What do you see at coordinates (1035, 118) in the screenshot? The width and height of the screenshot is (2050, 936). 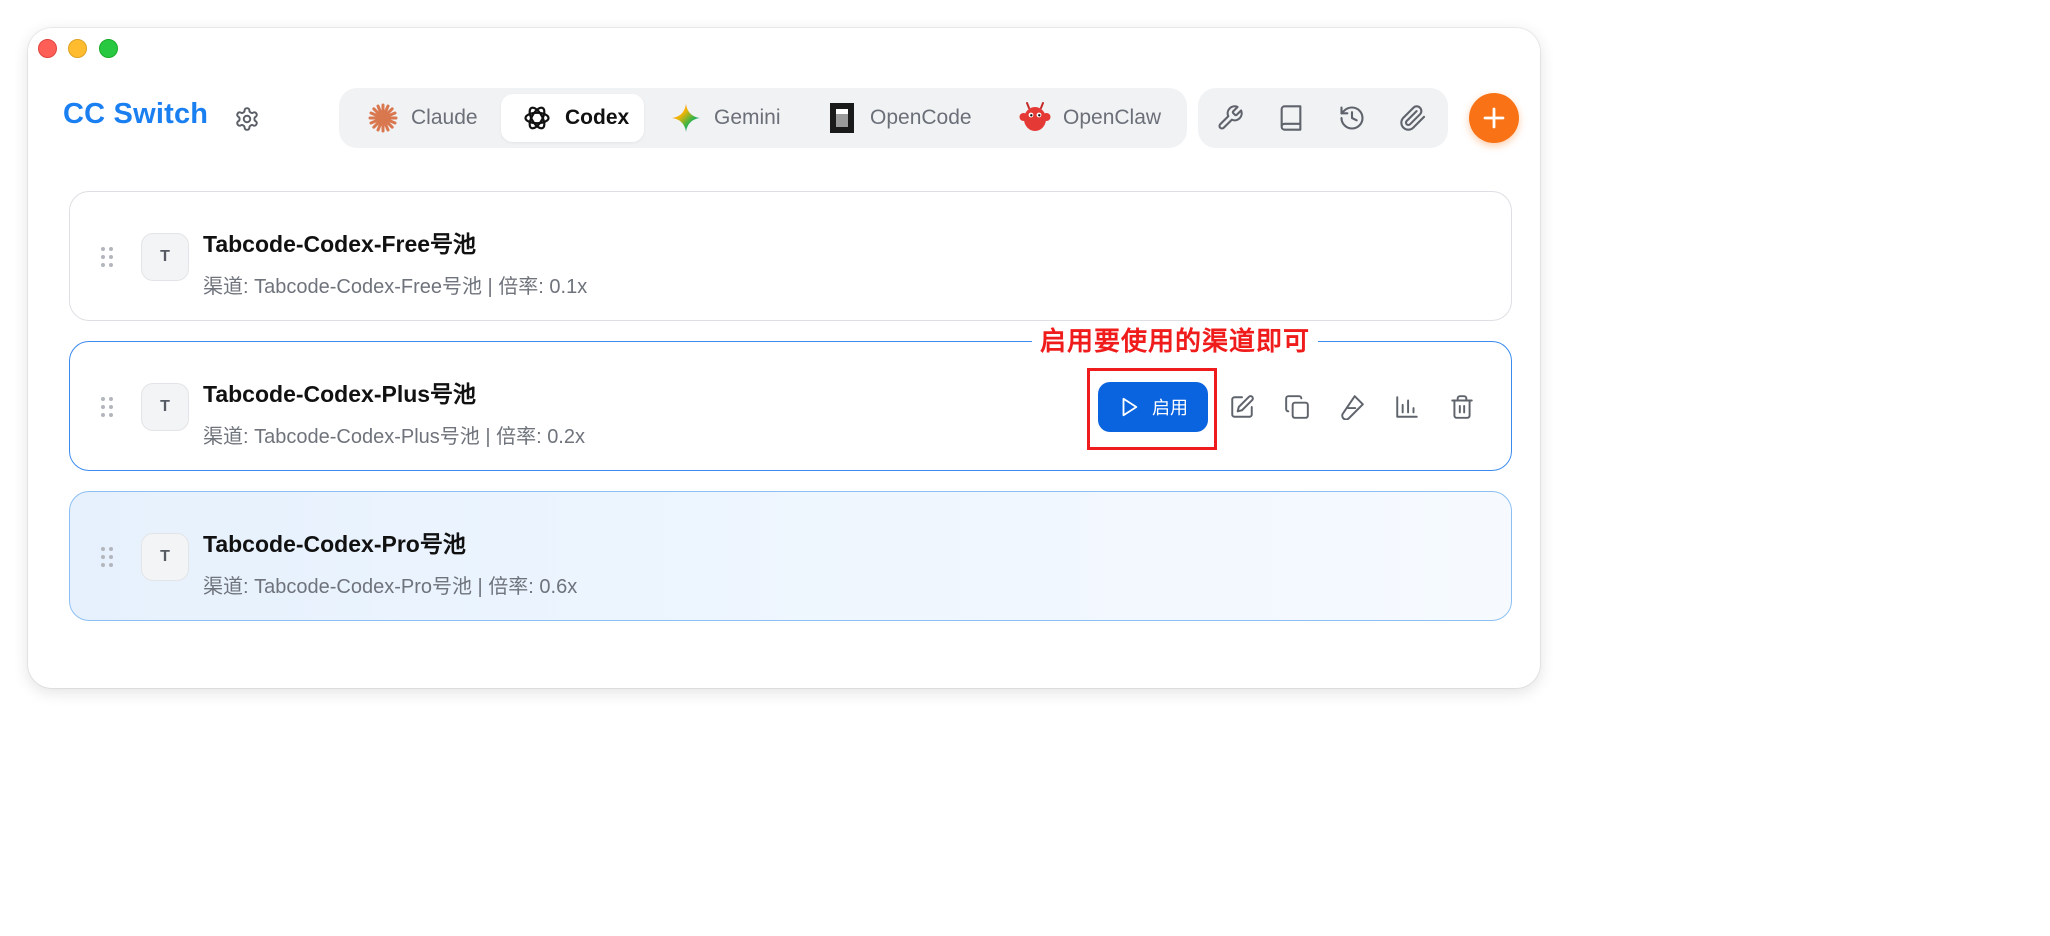 I see `openclaw-icon` at bounding box center [1035, 118].